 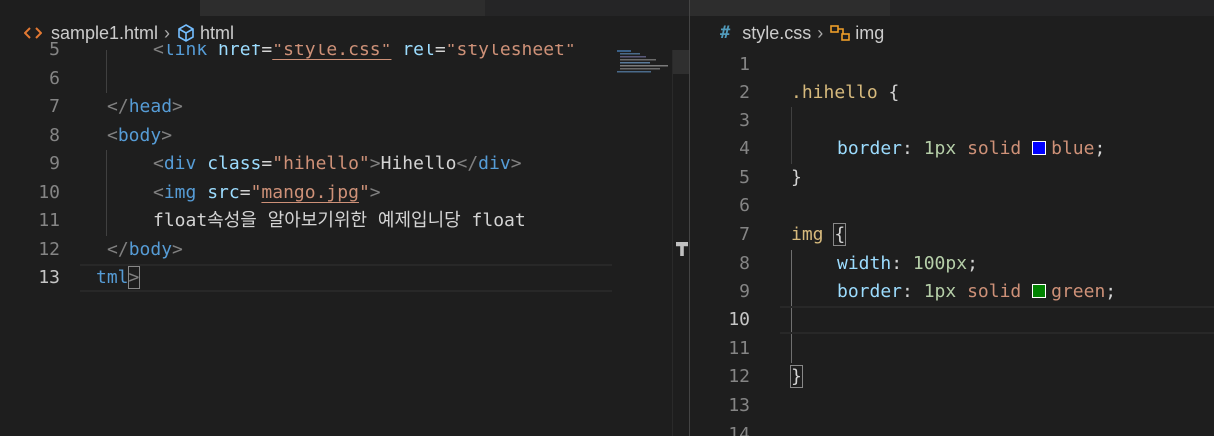 I want to click on text-cursor-icon, so click(x=682, y=249).